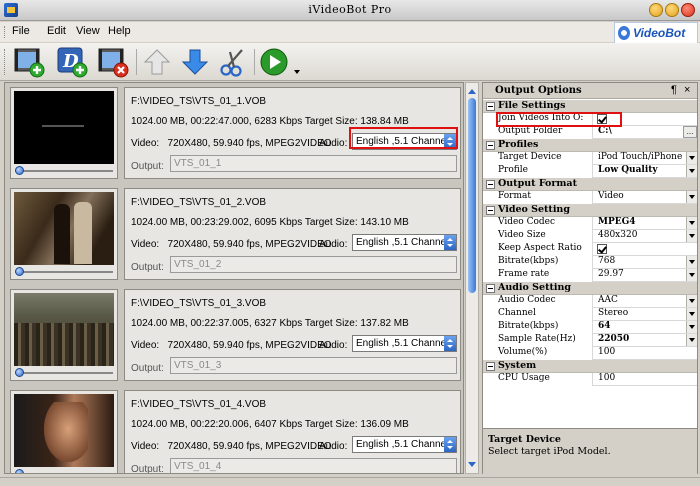 The width and height of the screenshot is (700, 486). I want to click on video-thumbnail, so click(64, 329).